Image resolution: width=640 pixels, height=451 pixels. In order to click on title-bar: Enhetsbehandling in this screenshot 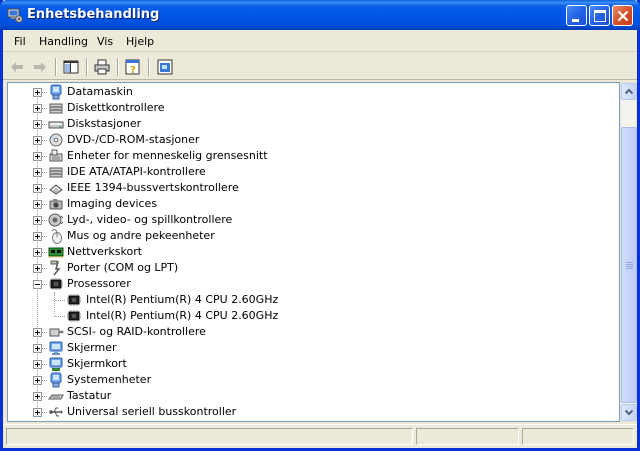, I will do `click(320, 15)`.